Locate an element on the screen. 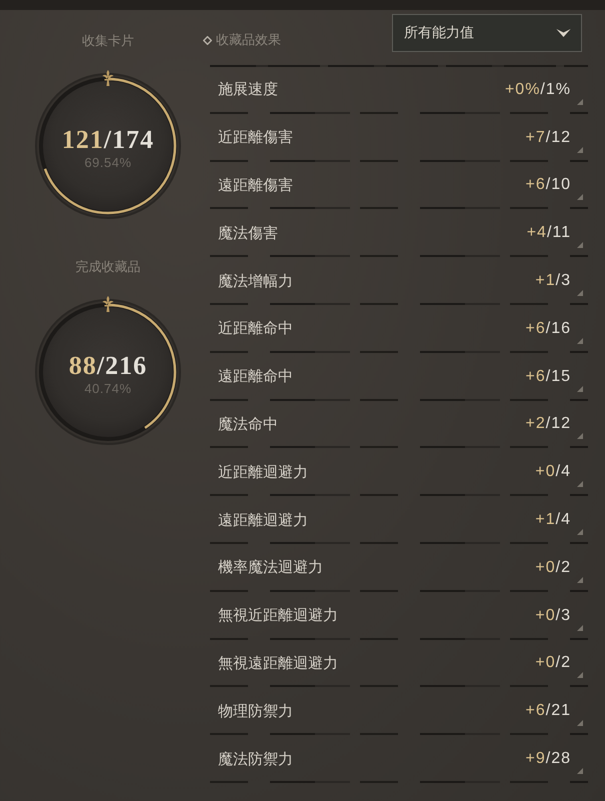 The width and height of the screenshot is (605, 801). stat-value: +7/12 is located at coordinates (548, 137).